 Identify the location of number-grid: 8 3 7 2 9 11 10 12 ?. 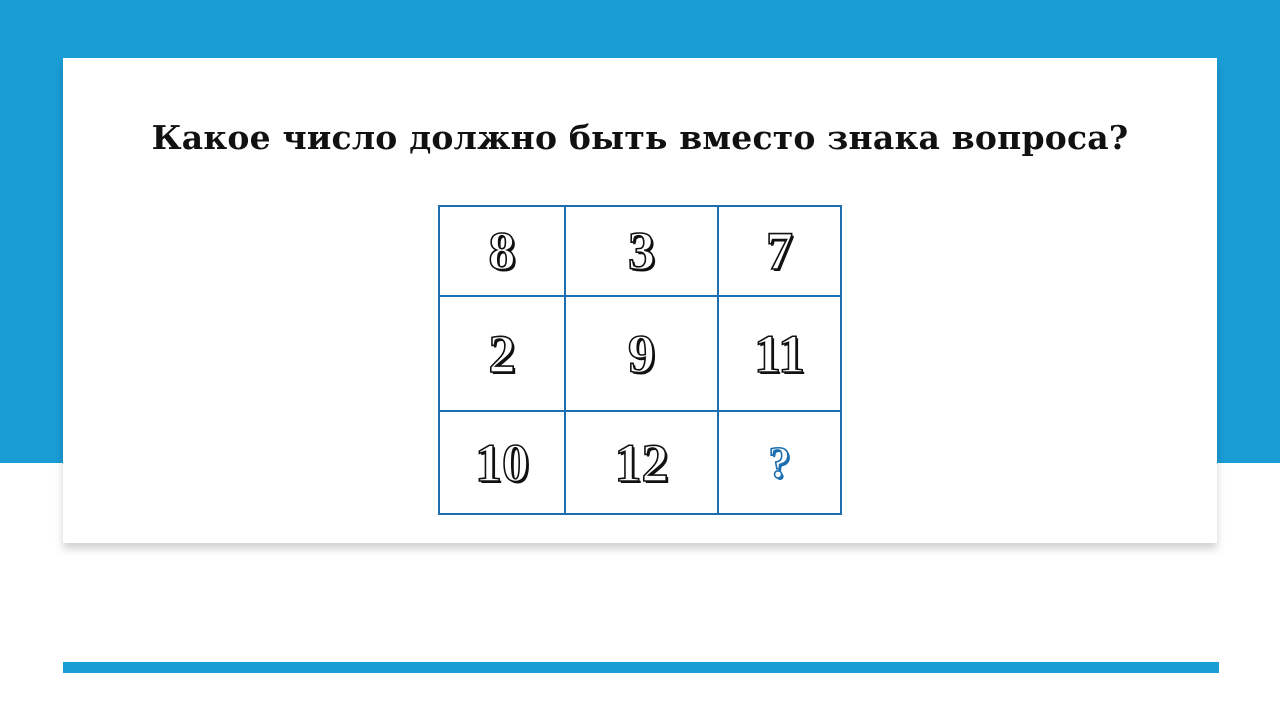
(640, 360).